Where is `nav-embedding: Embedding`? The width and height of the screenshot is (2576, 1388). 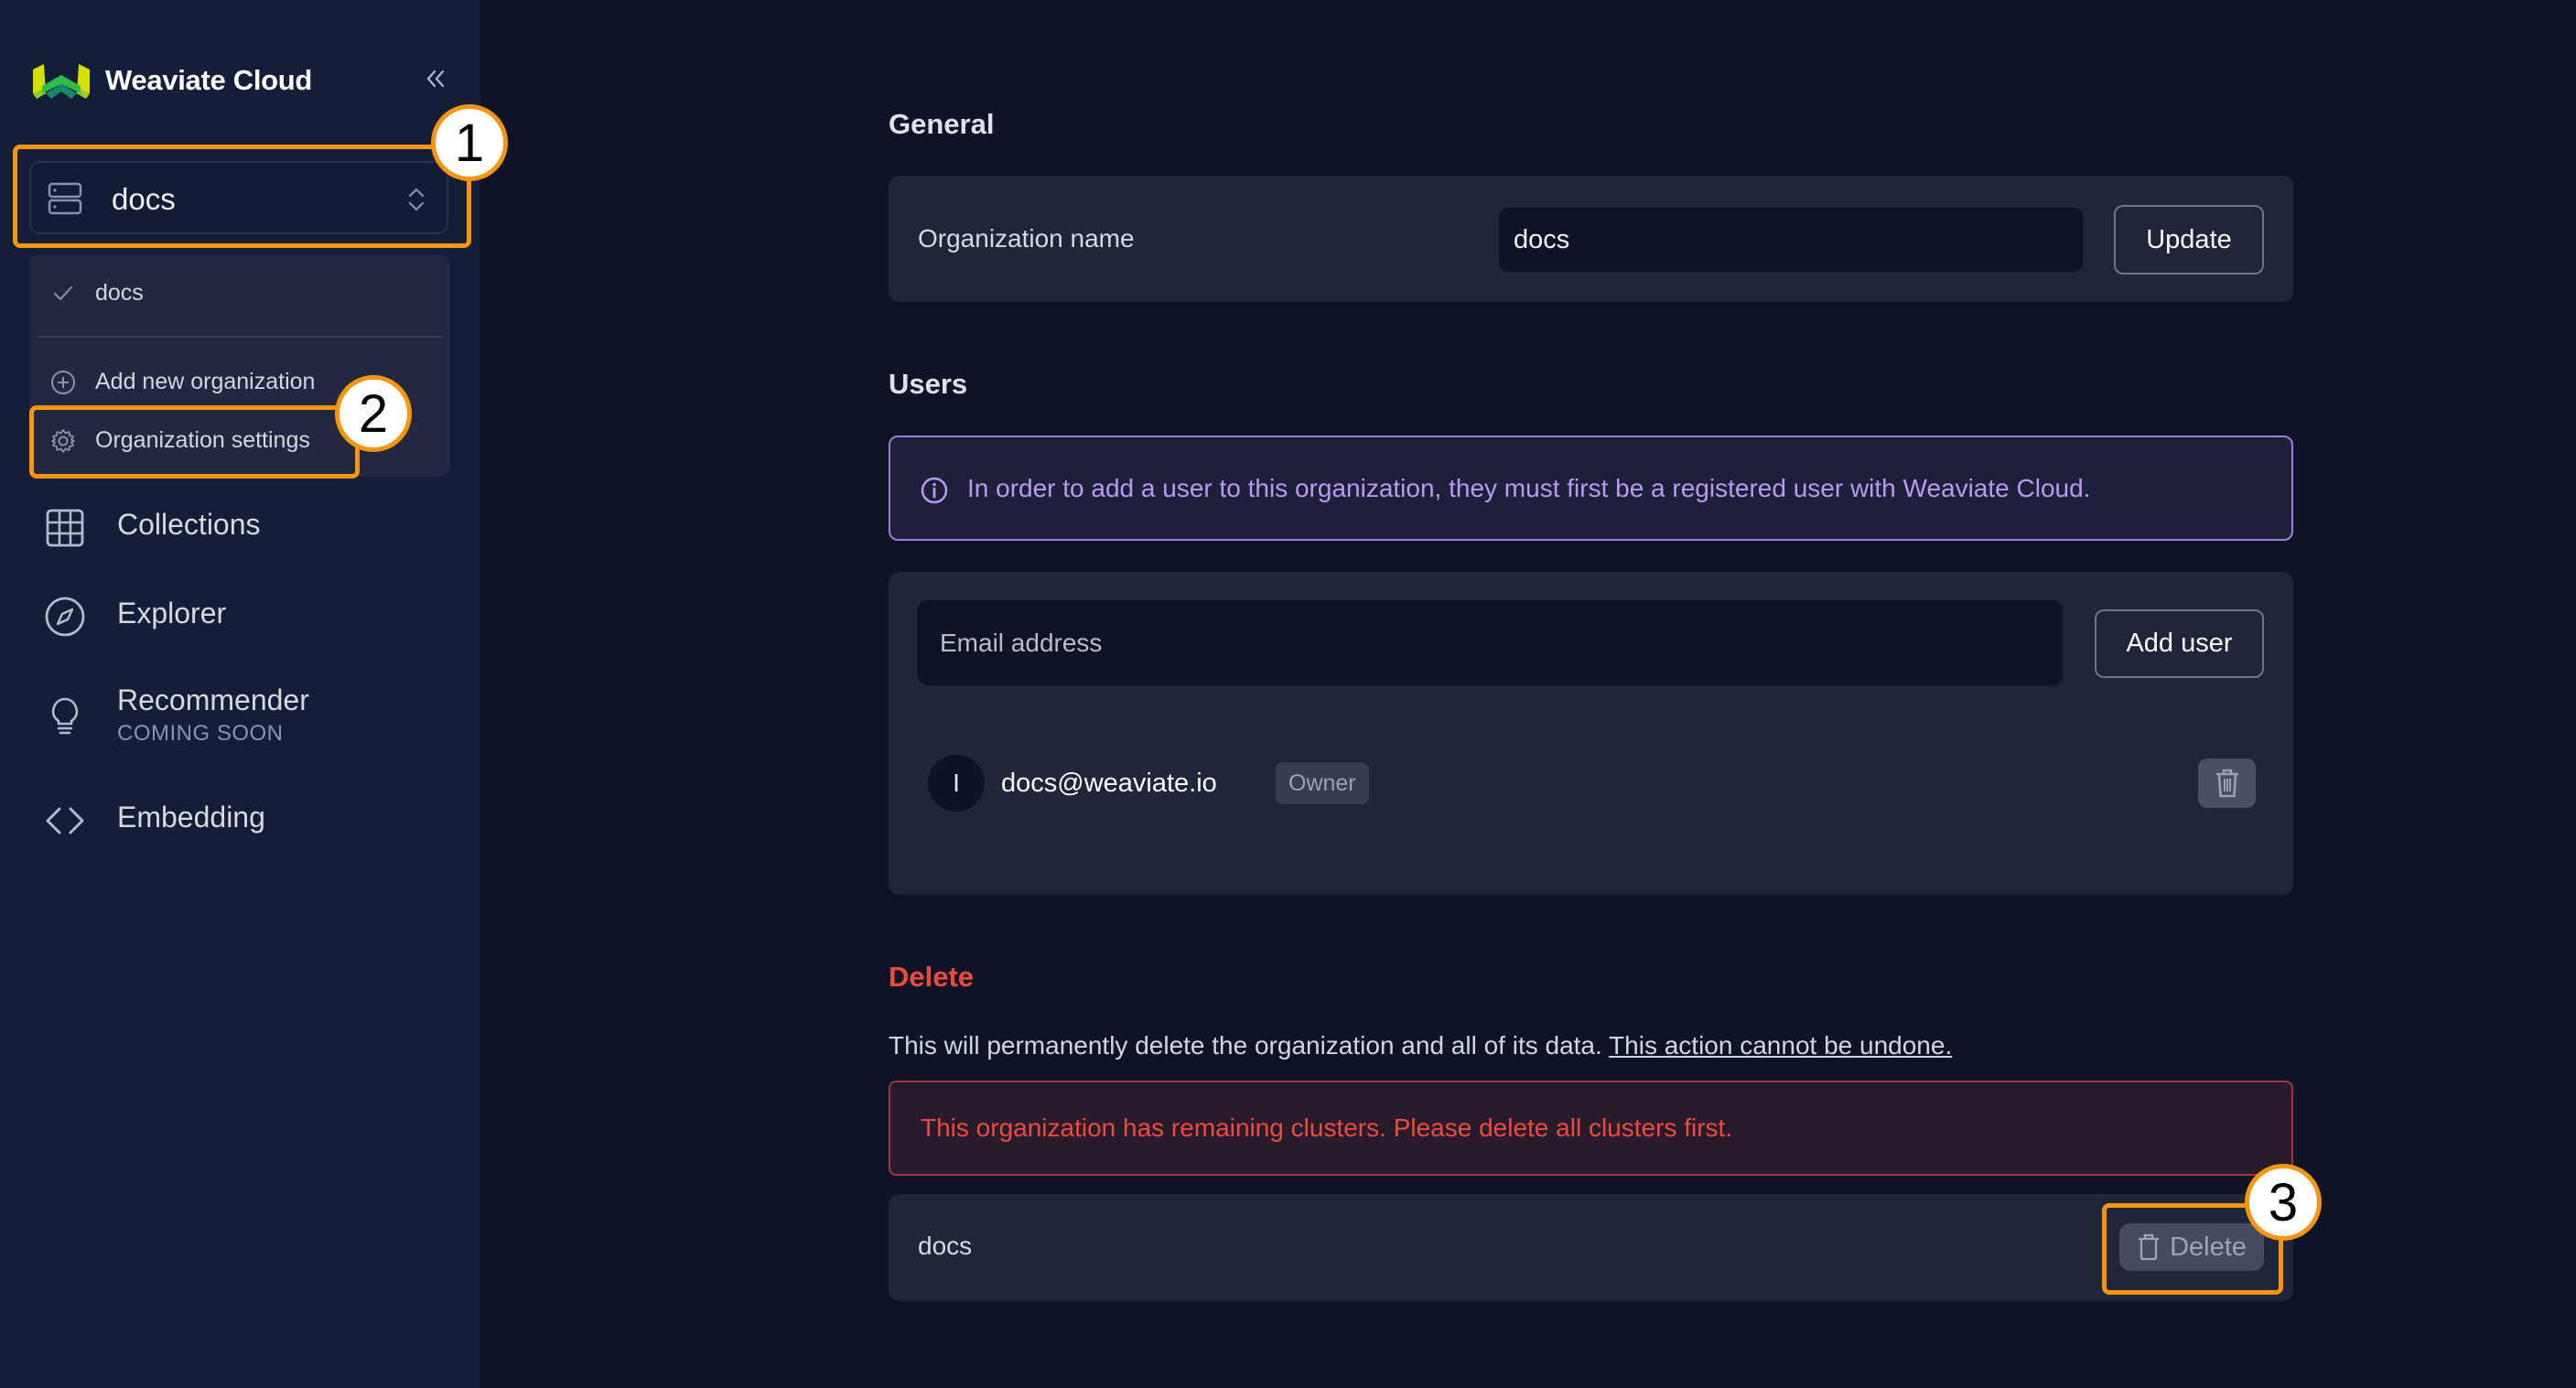 nav-embedding: Embedding is located at coordinates (240, 817).